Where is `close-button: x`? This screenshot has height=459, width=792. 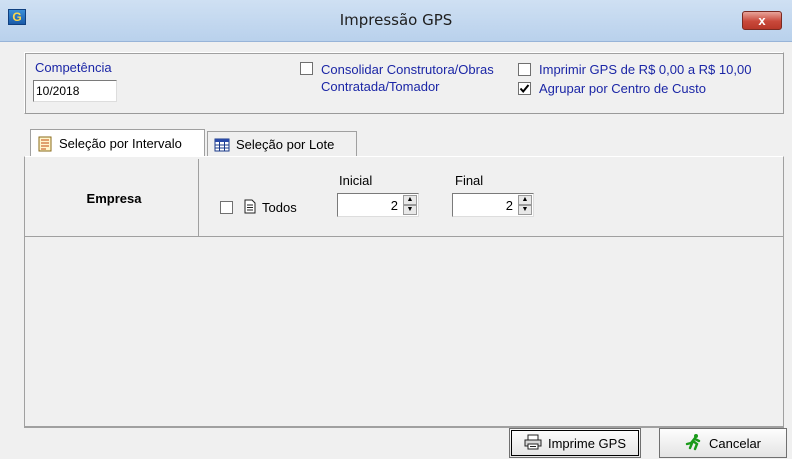
close-button: x is located at coordinates (762, 20).